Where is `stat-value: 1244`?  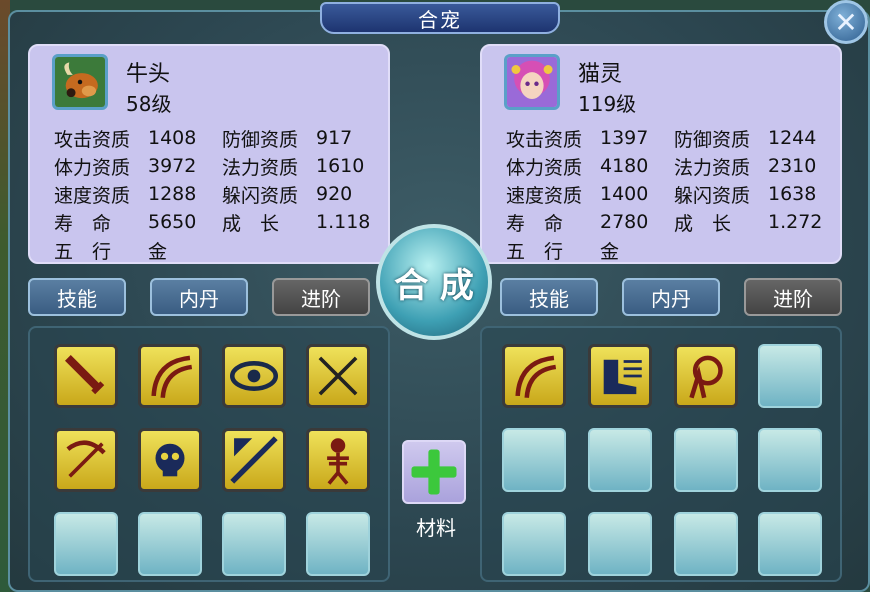 stat-value: 1244 is located at coordinates (792, 138).